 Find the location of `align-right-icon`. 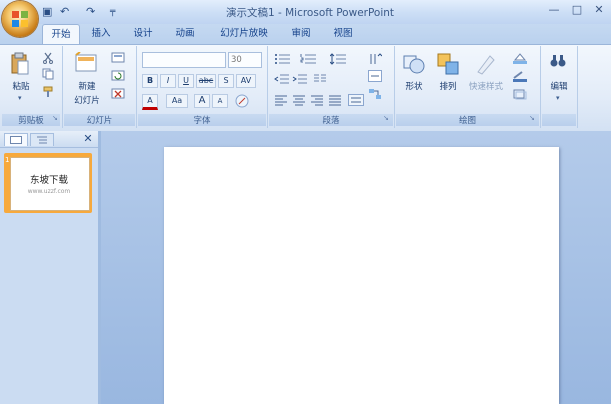

align-right-icon is located at coordinates (317, 100).